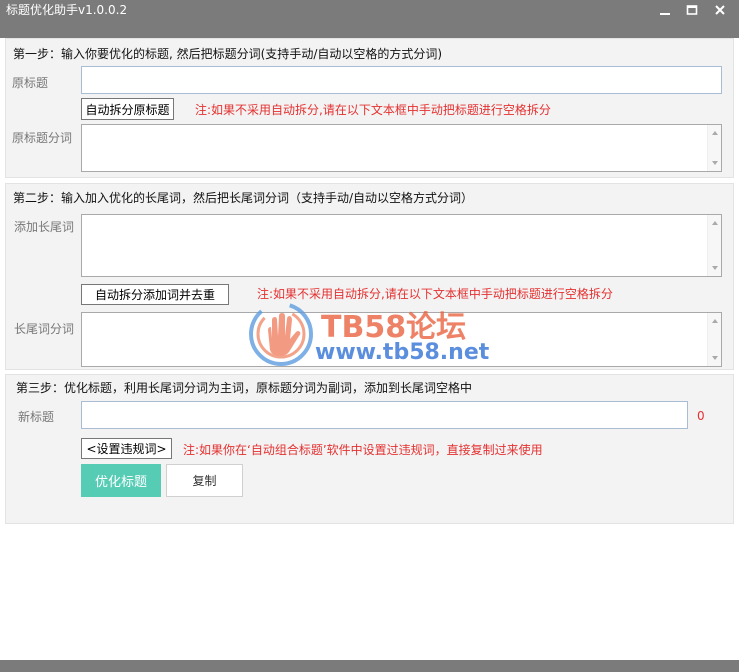  What do you see at coordinates (714, 148) in the screenshot?
I see `title-segment-scrollbar` at bounding box center [714, 148].